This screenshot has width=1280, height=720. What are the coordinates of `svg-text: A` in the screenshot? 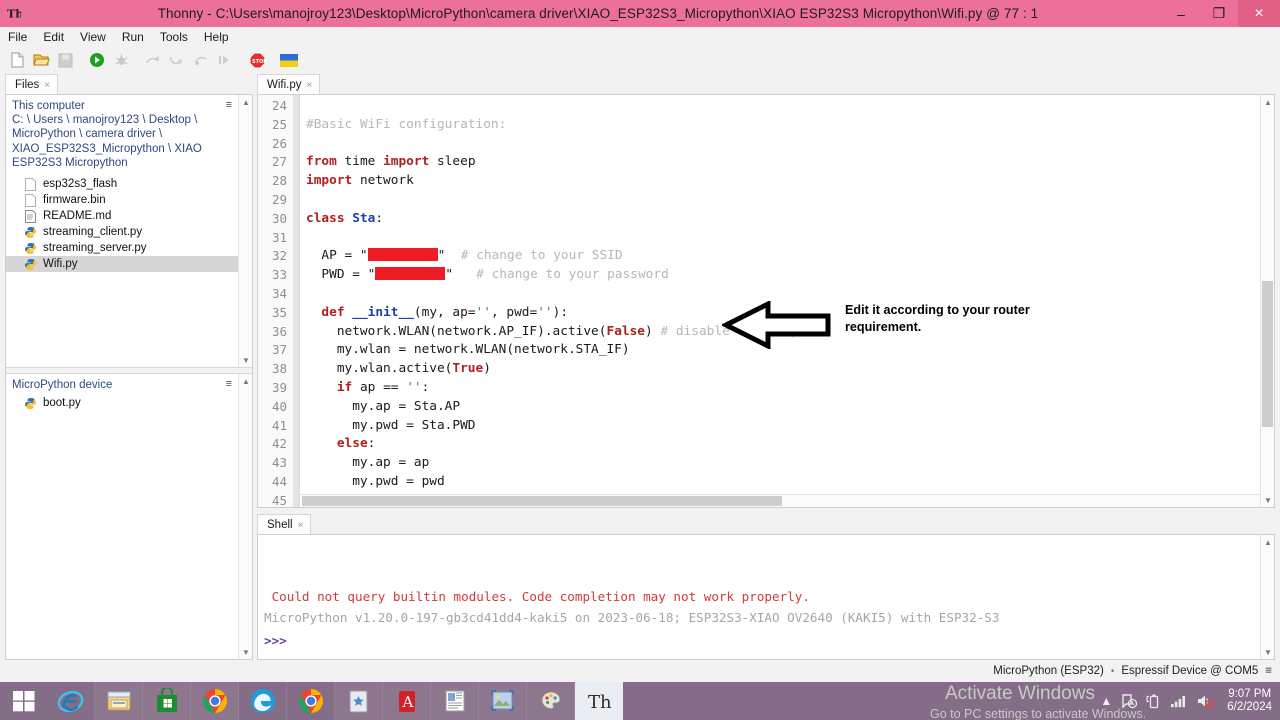 It's located at (407, 702).